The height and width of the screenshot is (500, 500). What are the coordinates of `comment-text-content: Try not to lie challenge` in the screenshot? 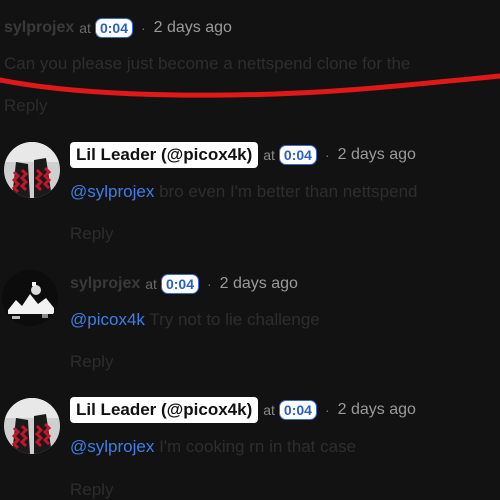 It's located at (232, 319).